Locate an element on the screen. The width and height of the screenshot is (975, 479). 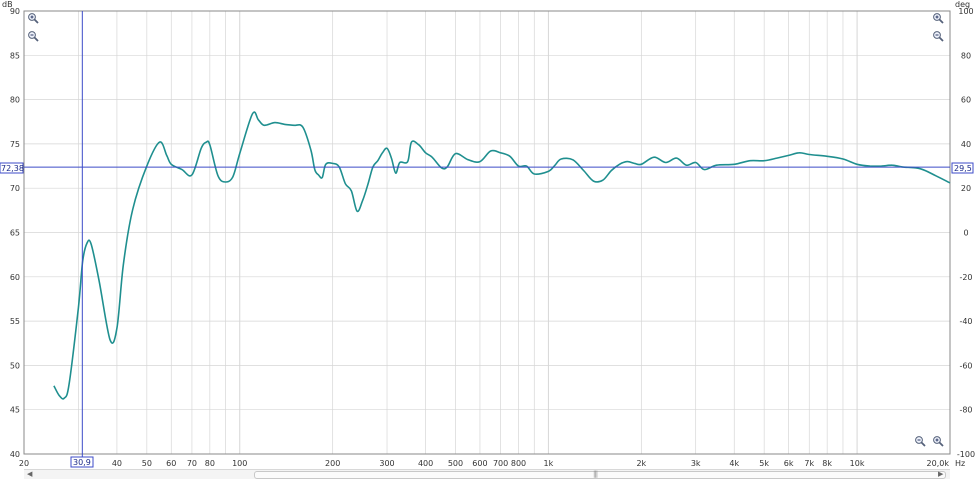
y-tick-label: 45 is located at coordinates (15, 410).